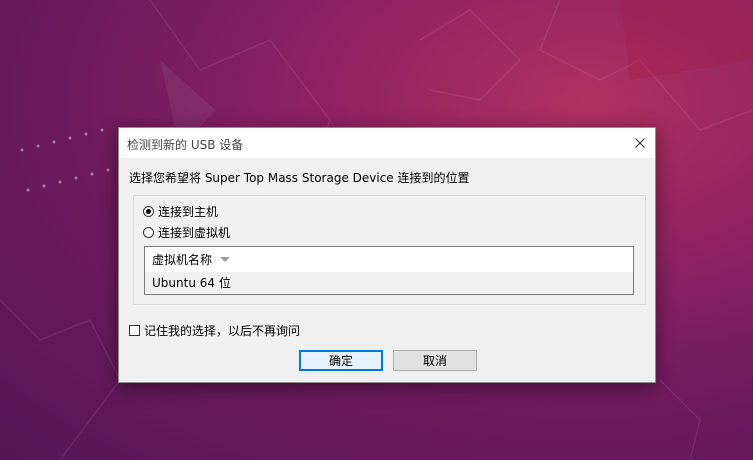 The width and height of the screenshot is (753, 460). I want to click on close-icon, so click(640, 143).